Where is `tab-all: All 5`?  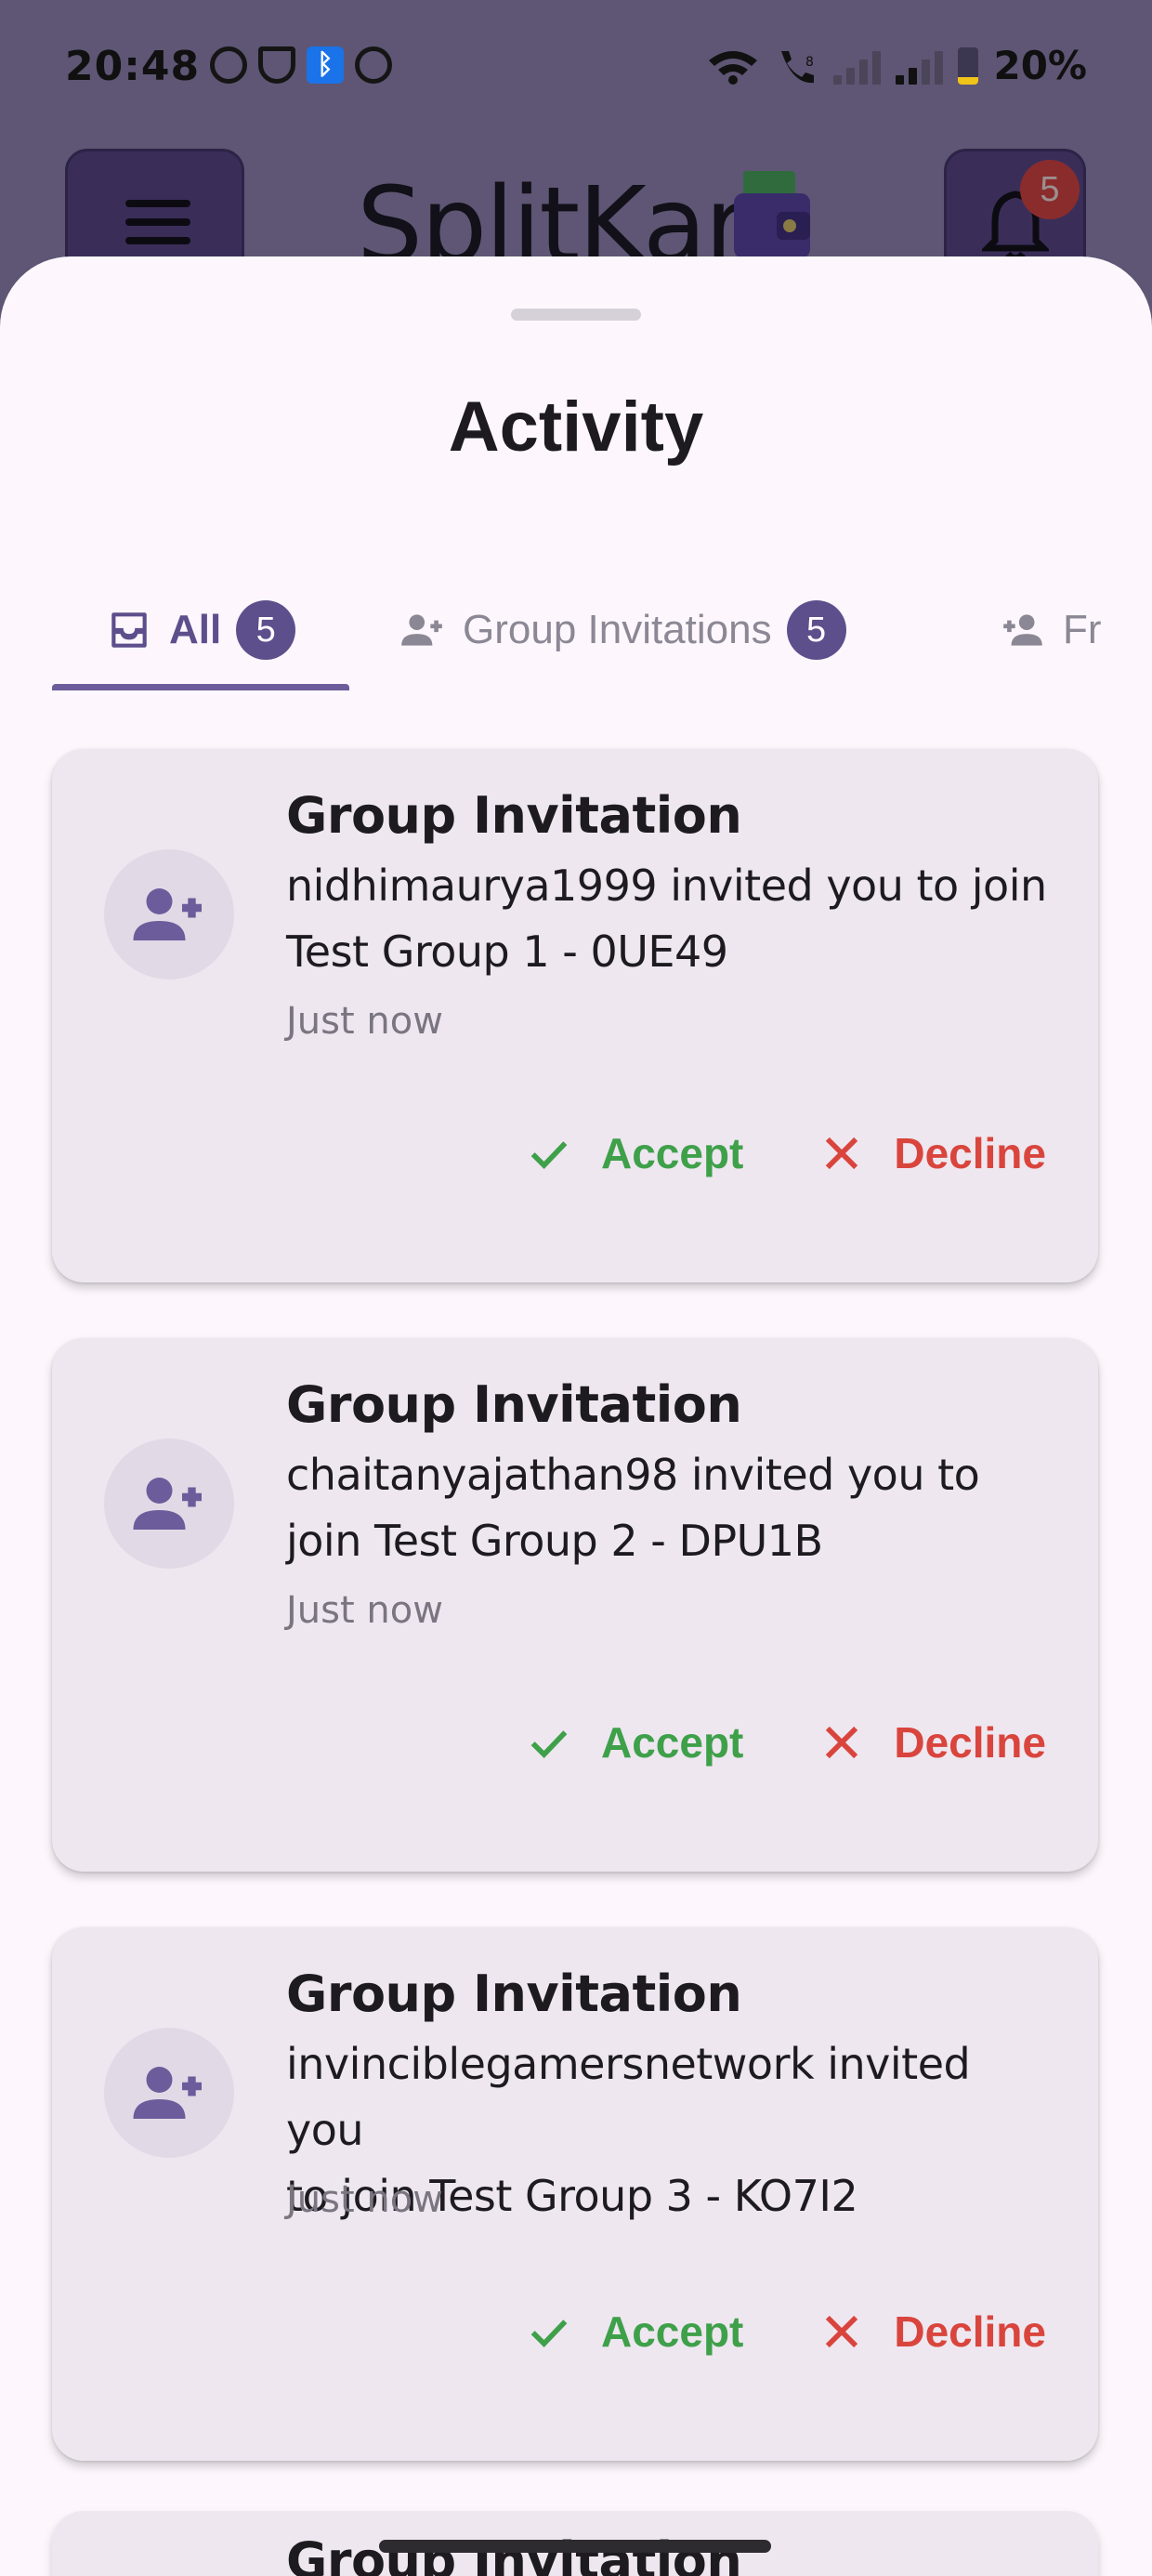 tab-all: All 5 is located at coordinates (201, 630).